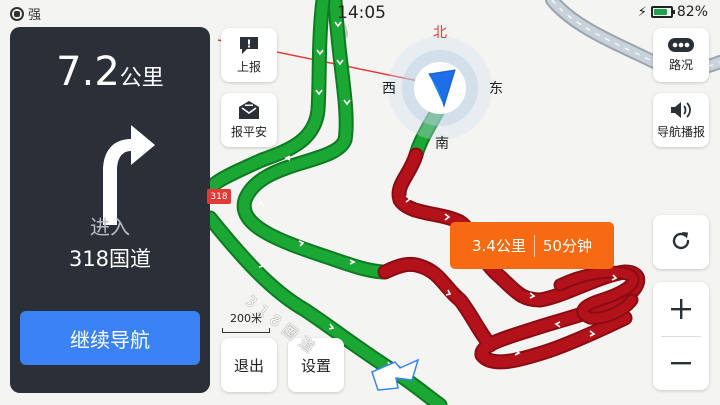 The height and width of the screenshot is (405, 720). Describe the element at coordinates (249, 55) in the screenshot. I see `report-button: 上报` at that location.